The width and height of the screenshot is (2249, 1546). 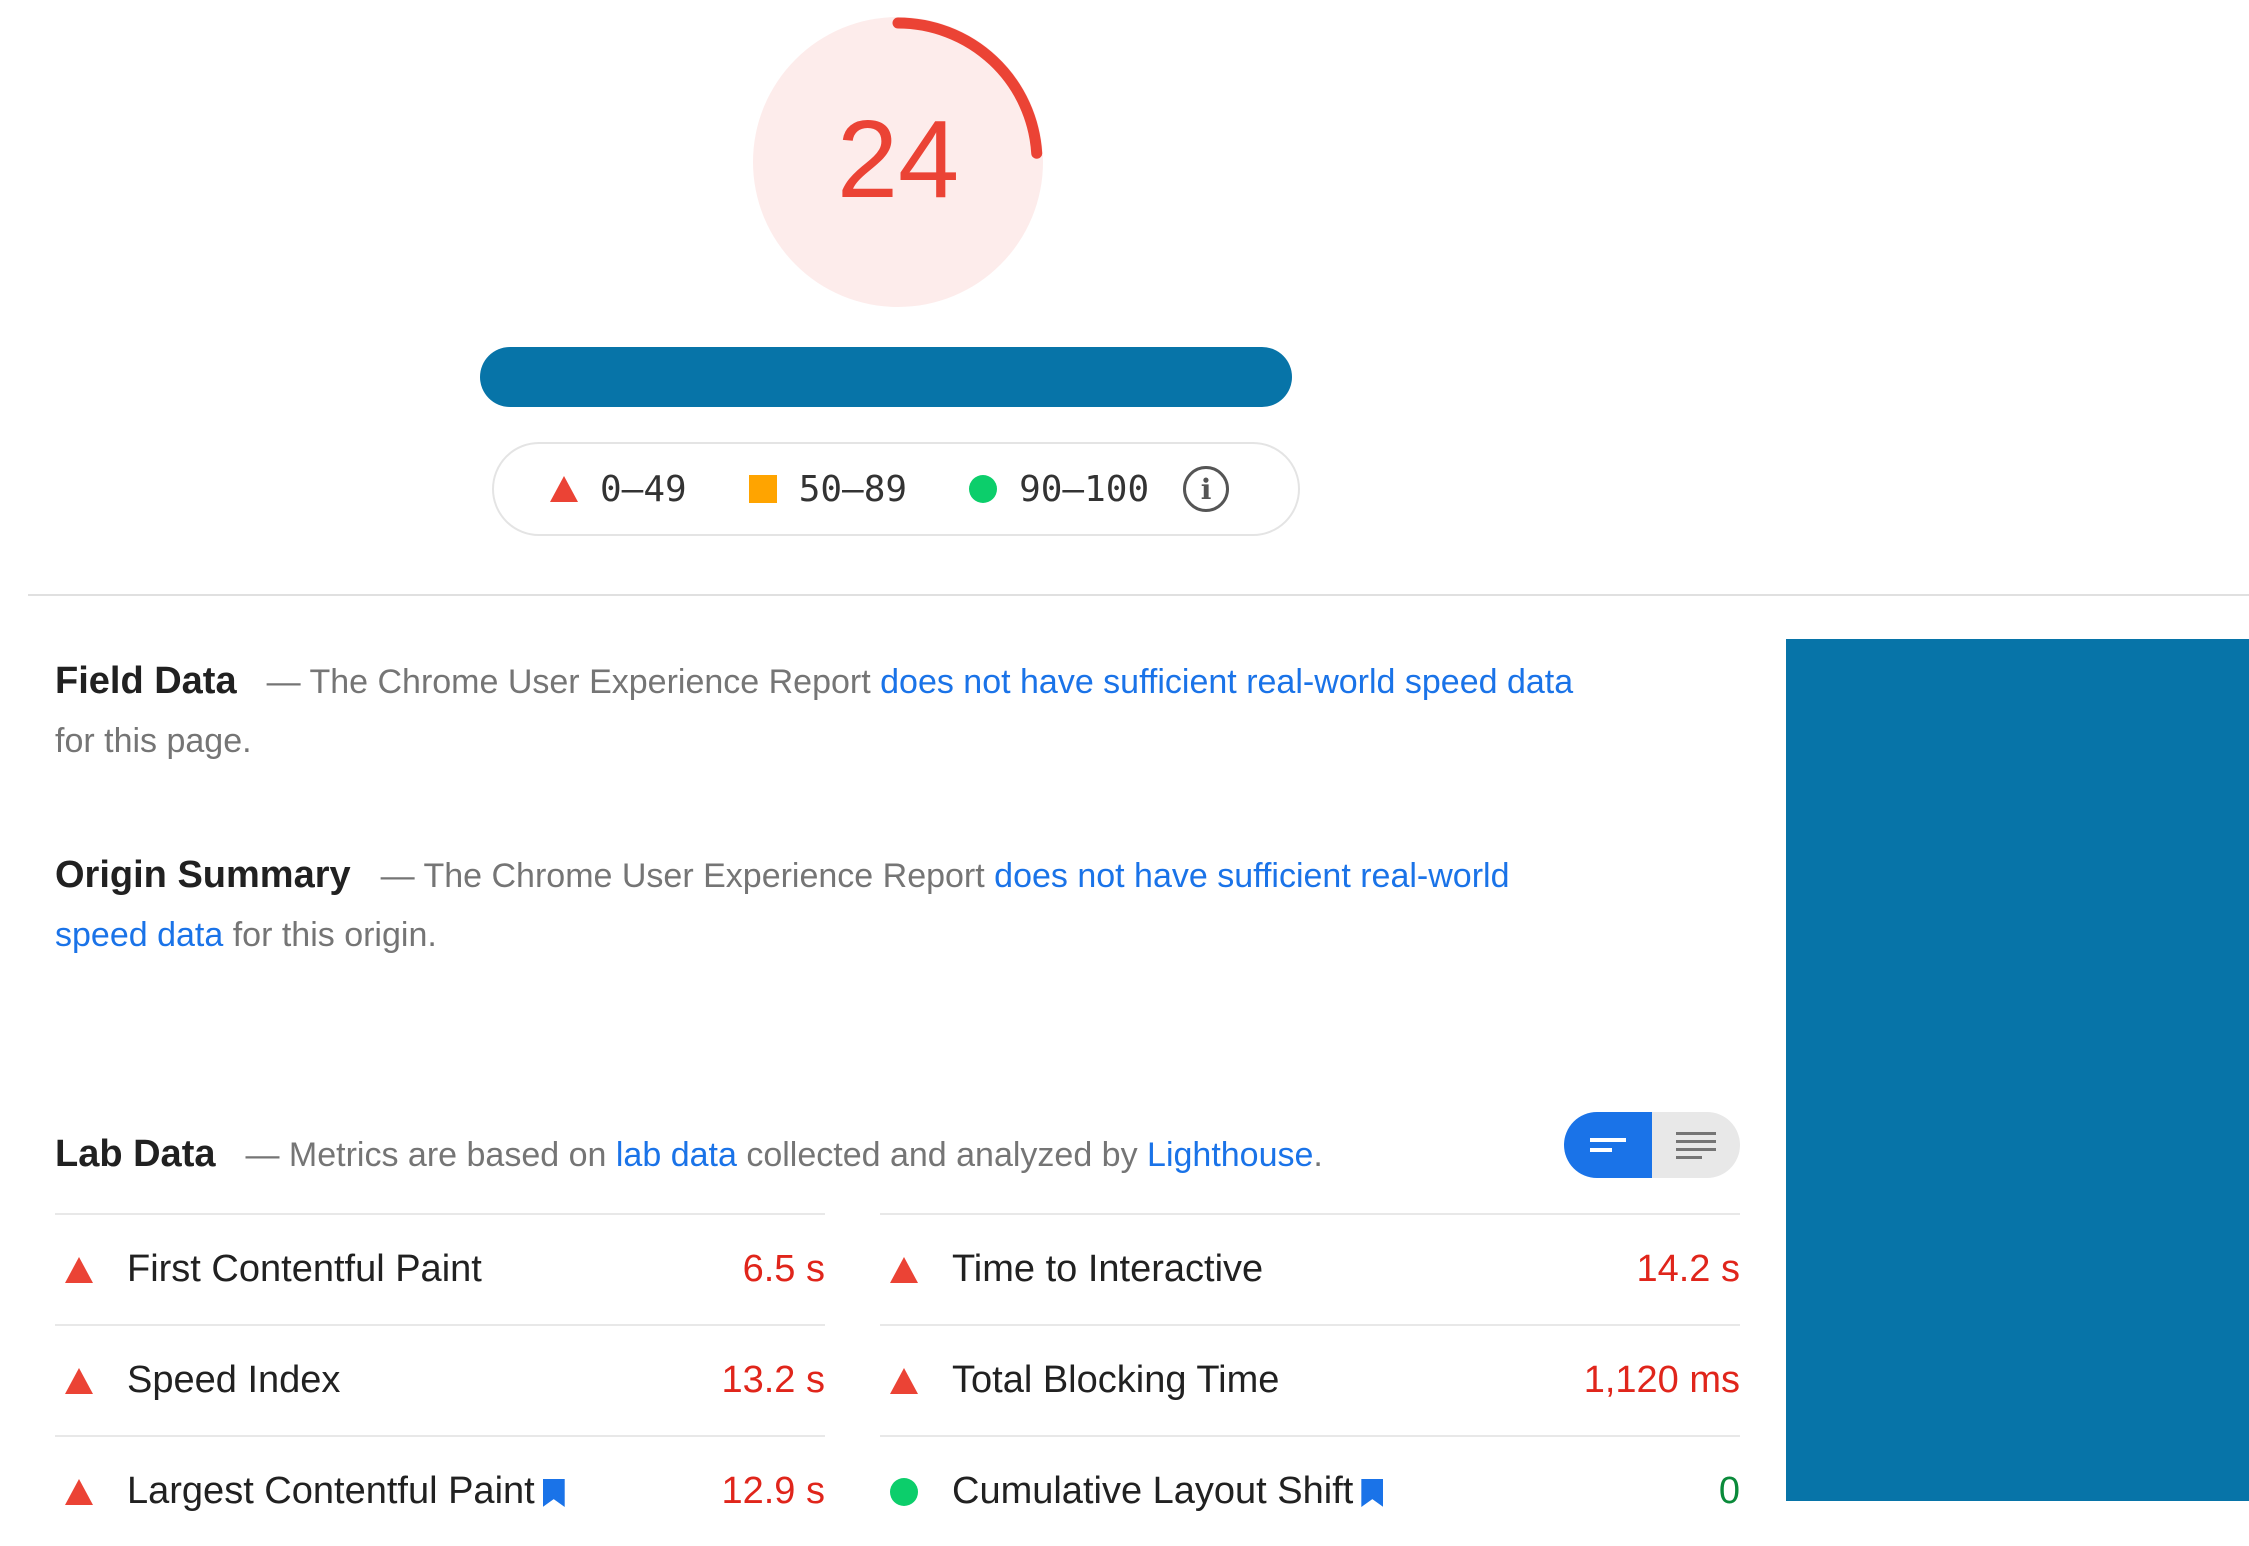 I want to click on redaction-block, so click(x=2017, y=1070).